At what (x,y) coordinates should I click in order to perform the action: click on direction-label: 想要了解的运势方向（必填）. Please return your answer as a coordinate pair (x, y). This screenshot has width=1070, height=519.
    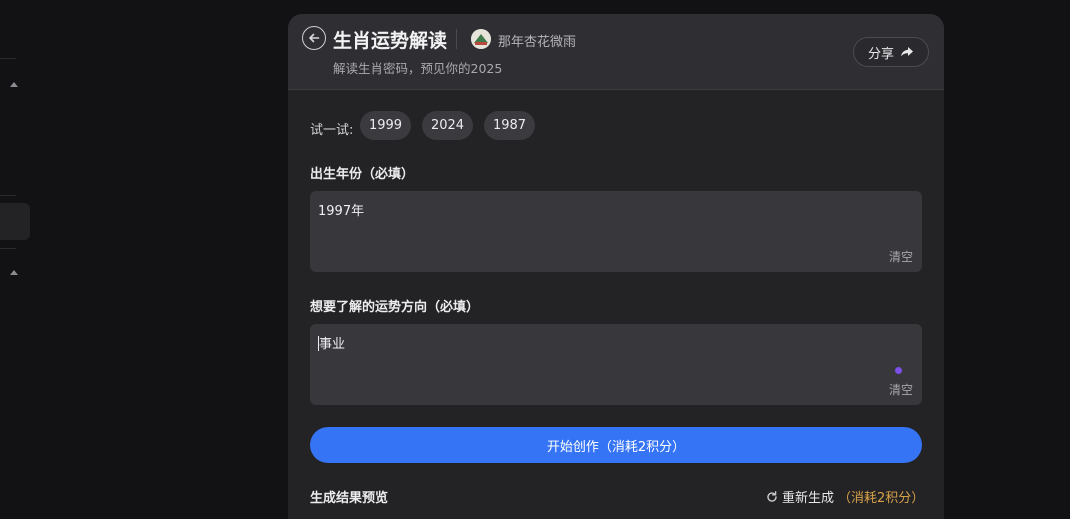
    Looking at the image, I should click on (395, 307).